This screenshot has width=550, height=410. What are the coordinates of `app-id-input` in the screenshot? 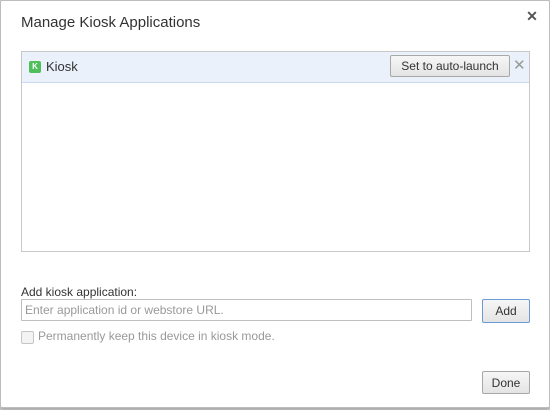 It's located at (246, 310).